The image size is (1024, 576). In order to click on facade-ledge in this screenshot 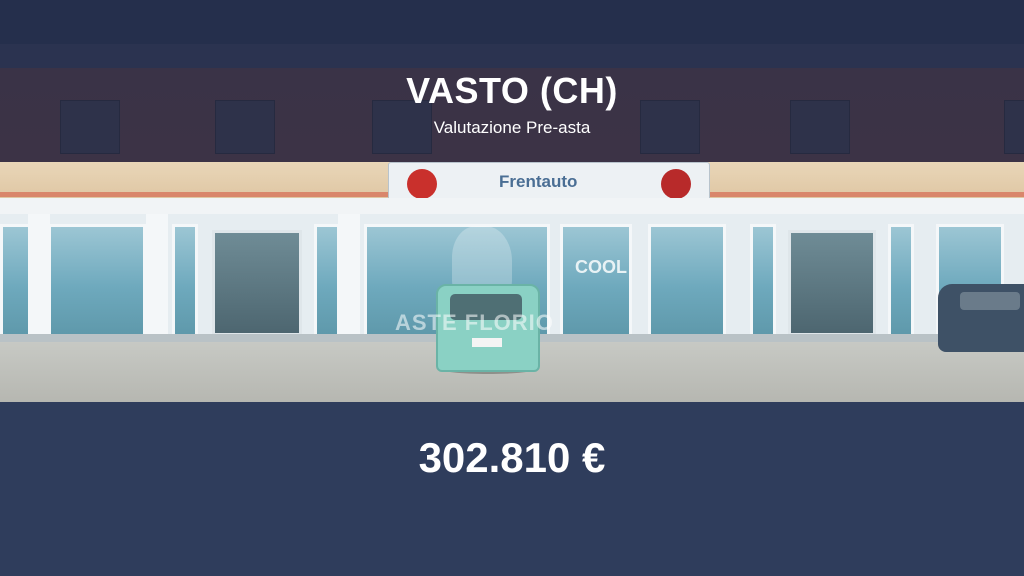, I will do `click(512, 56)`.